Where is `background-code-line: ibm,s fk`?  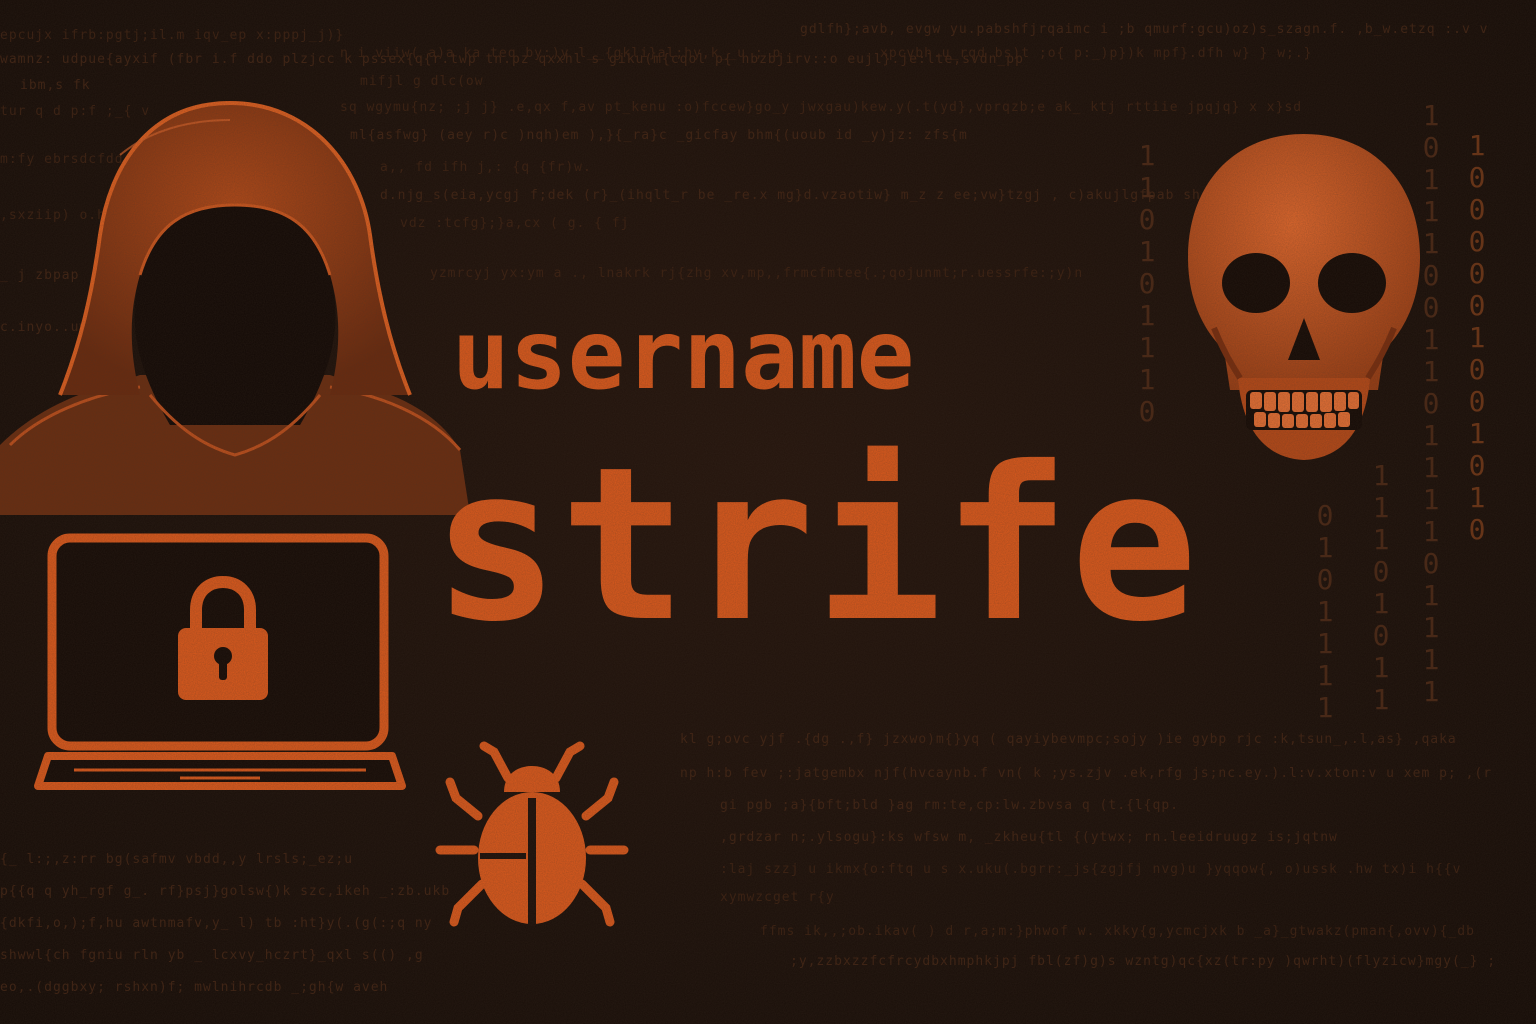 background-code-line: ibm,s fk is located at coordinates (55, 85).